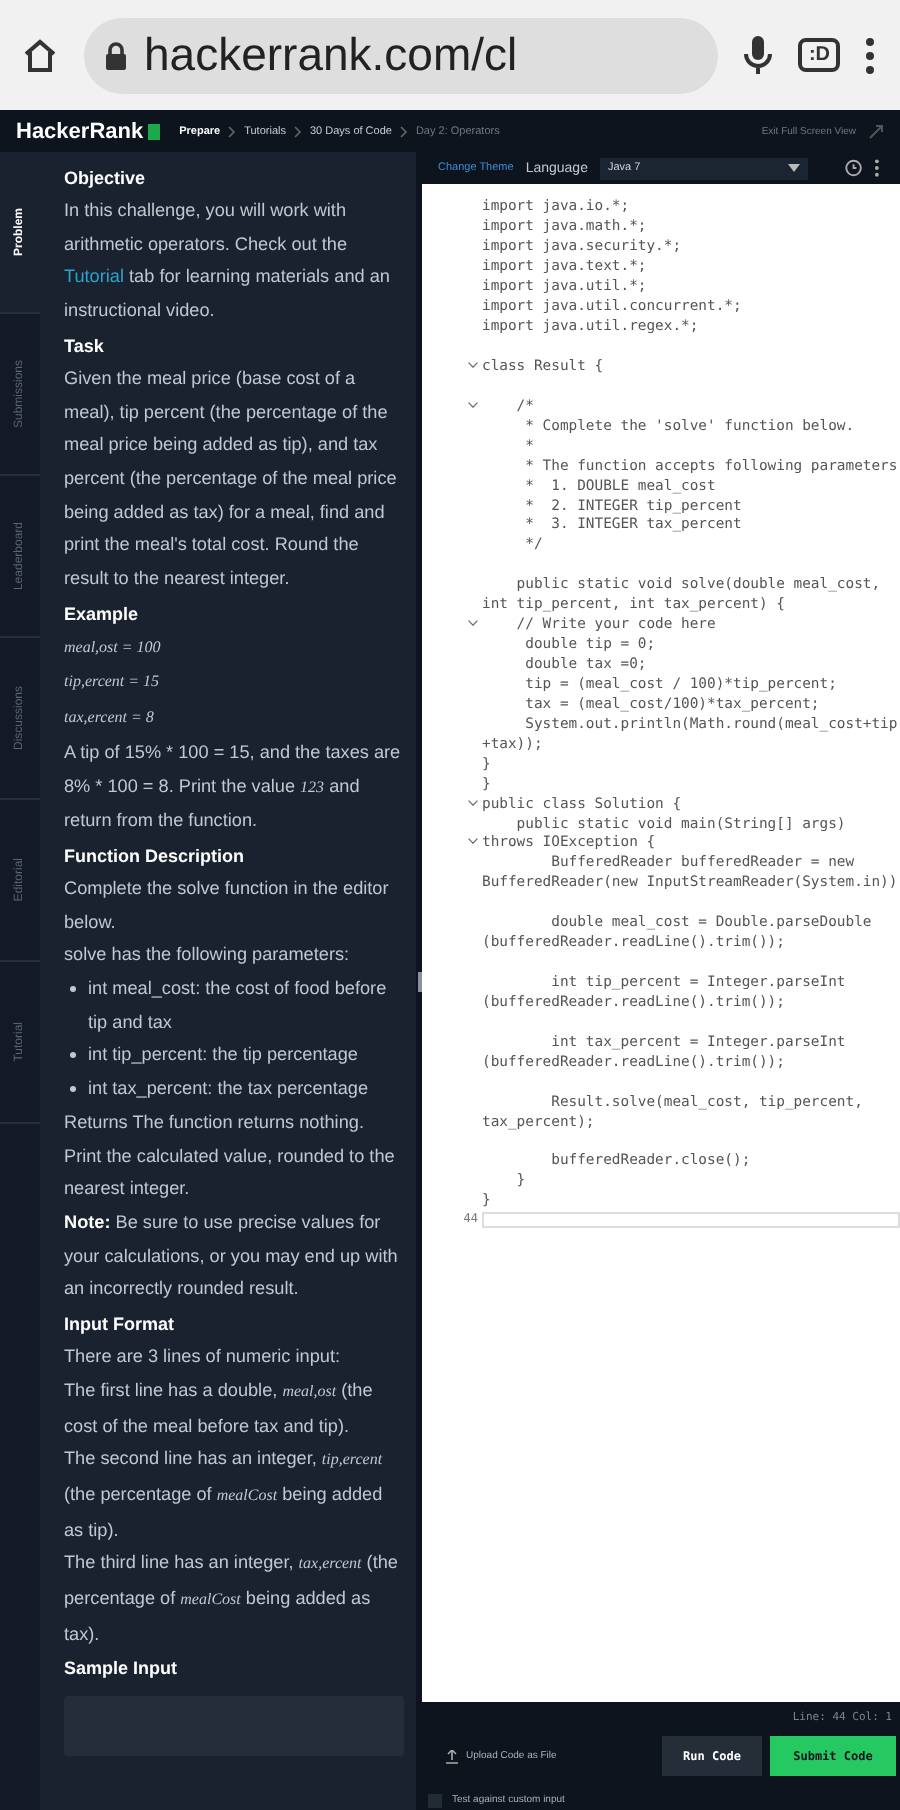  Describe the element at coordinates (40, 55) in the screenshot. I see `home-icon` at that location.